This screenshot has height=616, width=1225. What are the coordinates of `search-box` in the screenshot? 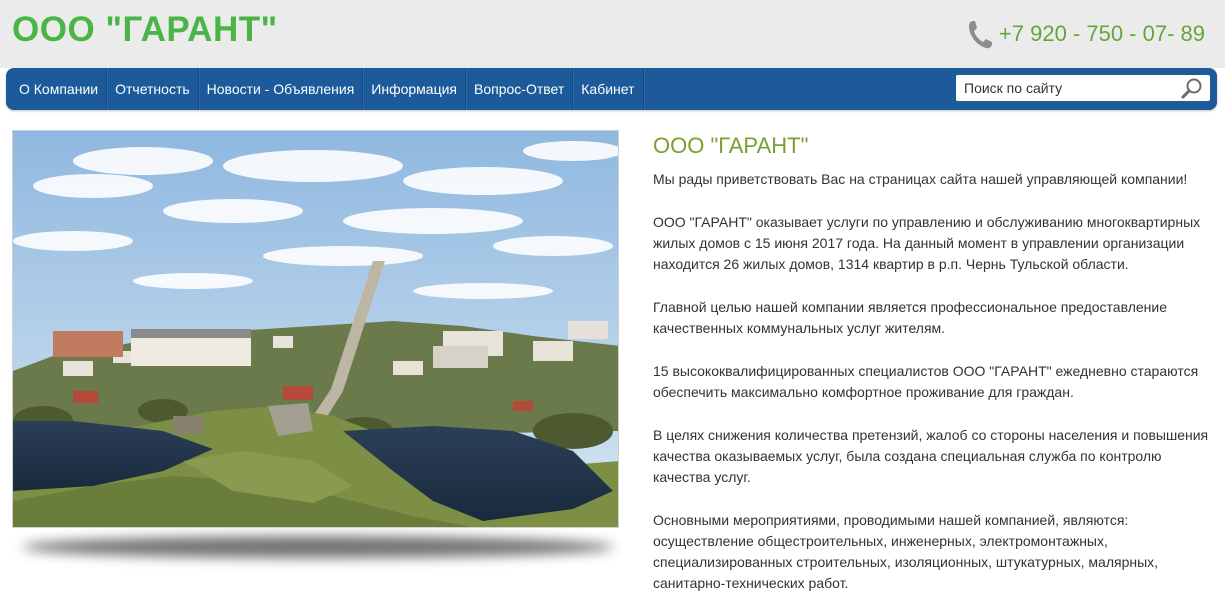 It's located at (1083, 88).